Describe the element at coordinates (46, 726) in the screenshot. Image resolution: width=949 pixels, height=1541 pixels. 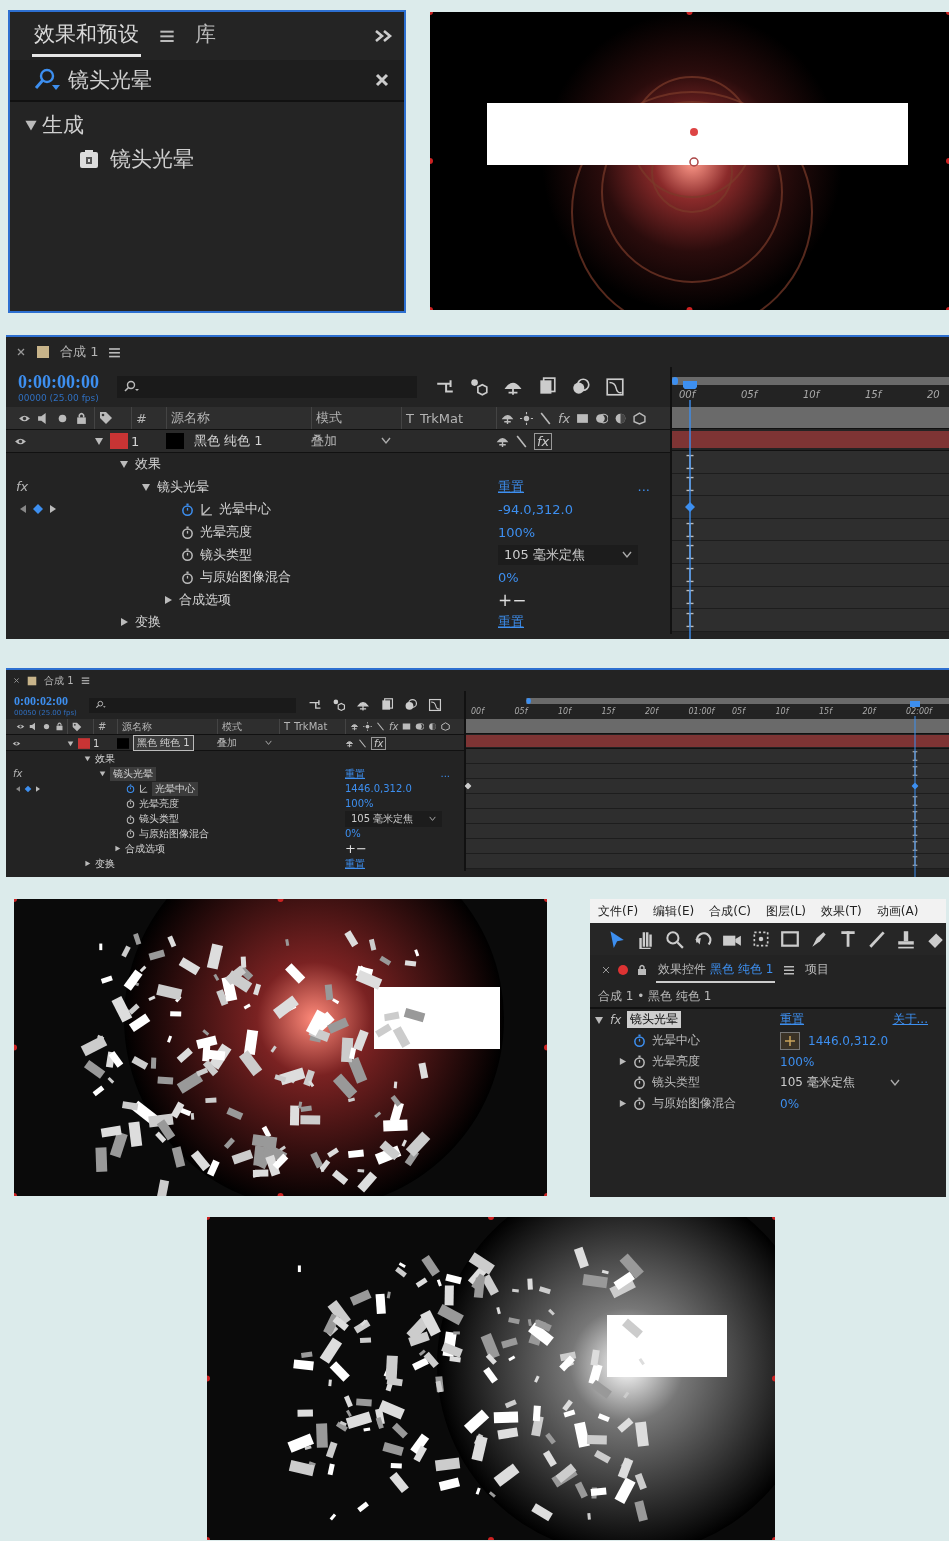
I see `solo-icon` at that location.